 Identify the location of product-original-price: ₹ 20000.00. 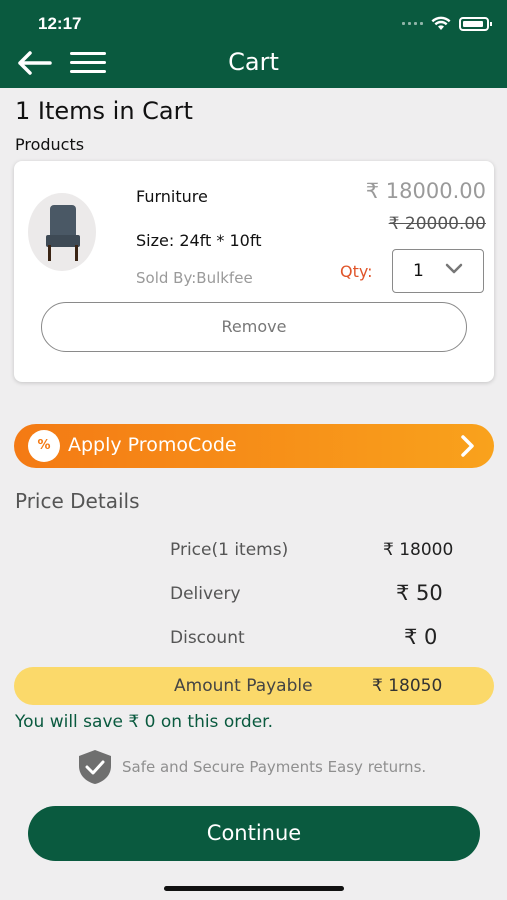
(437, 224).